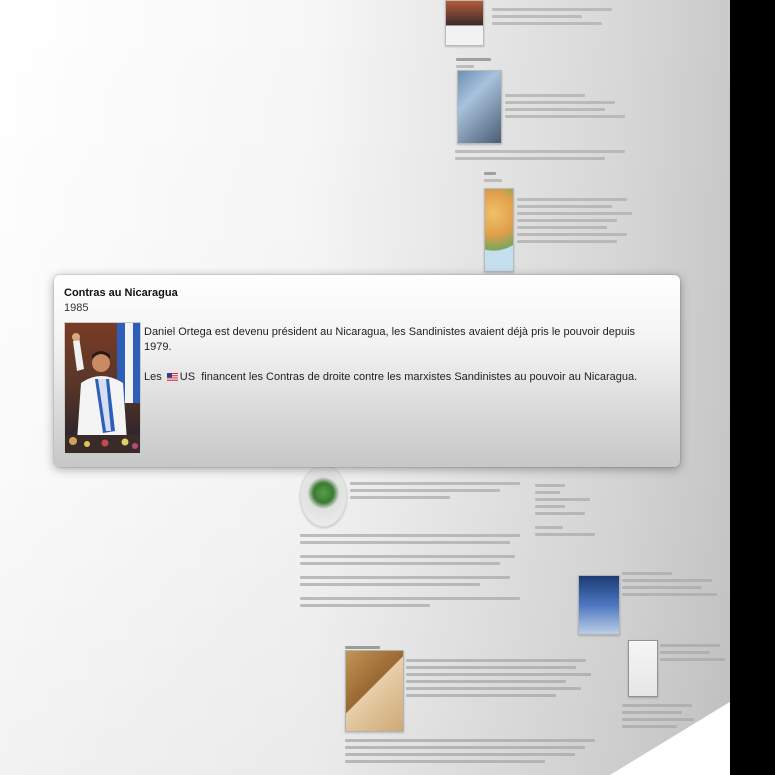 The height and width of the screenshot is (775, 775). What do you see at coordinates (76, 308) in the screenshot?
I see `event-year: 1985` at bounding box center [76, 308].